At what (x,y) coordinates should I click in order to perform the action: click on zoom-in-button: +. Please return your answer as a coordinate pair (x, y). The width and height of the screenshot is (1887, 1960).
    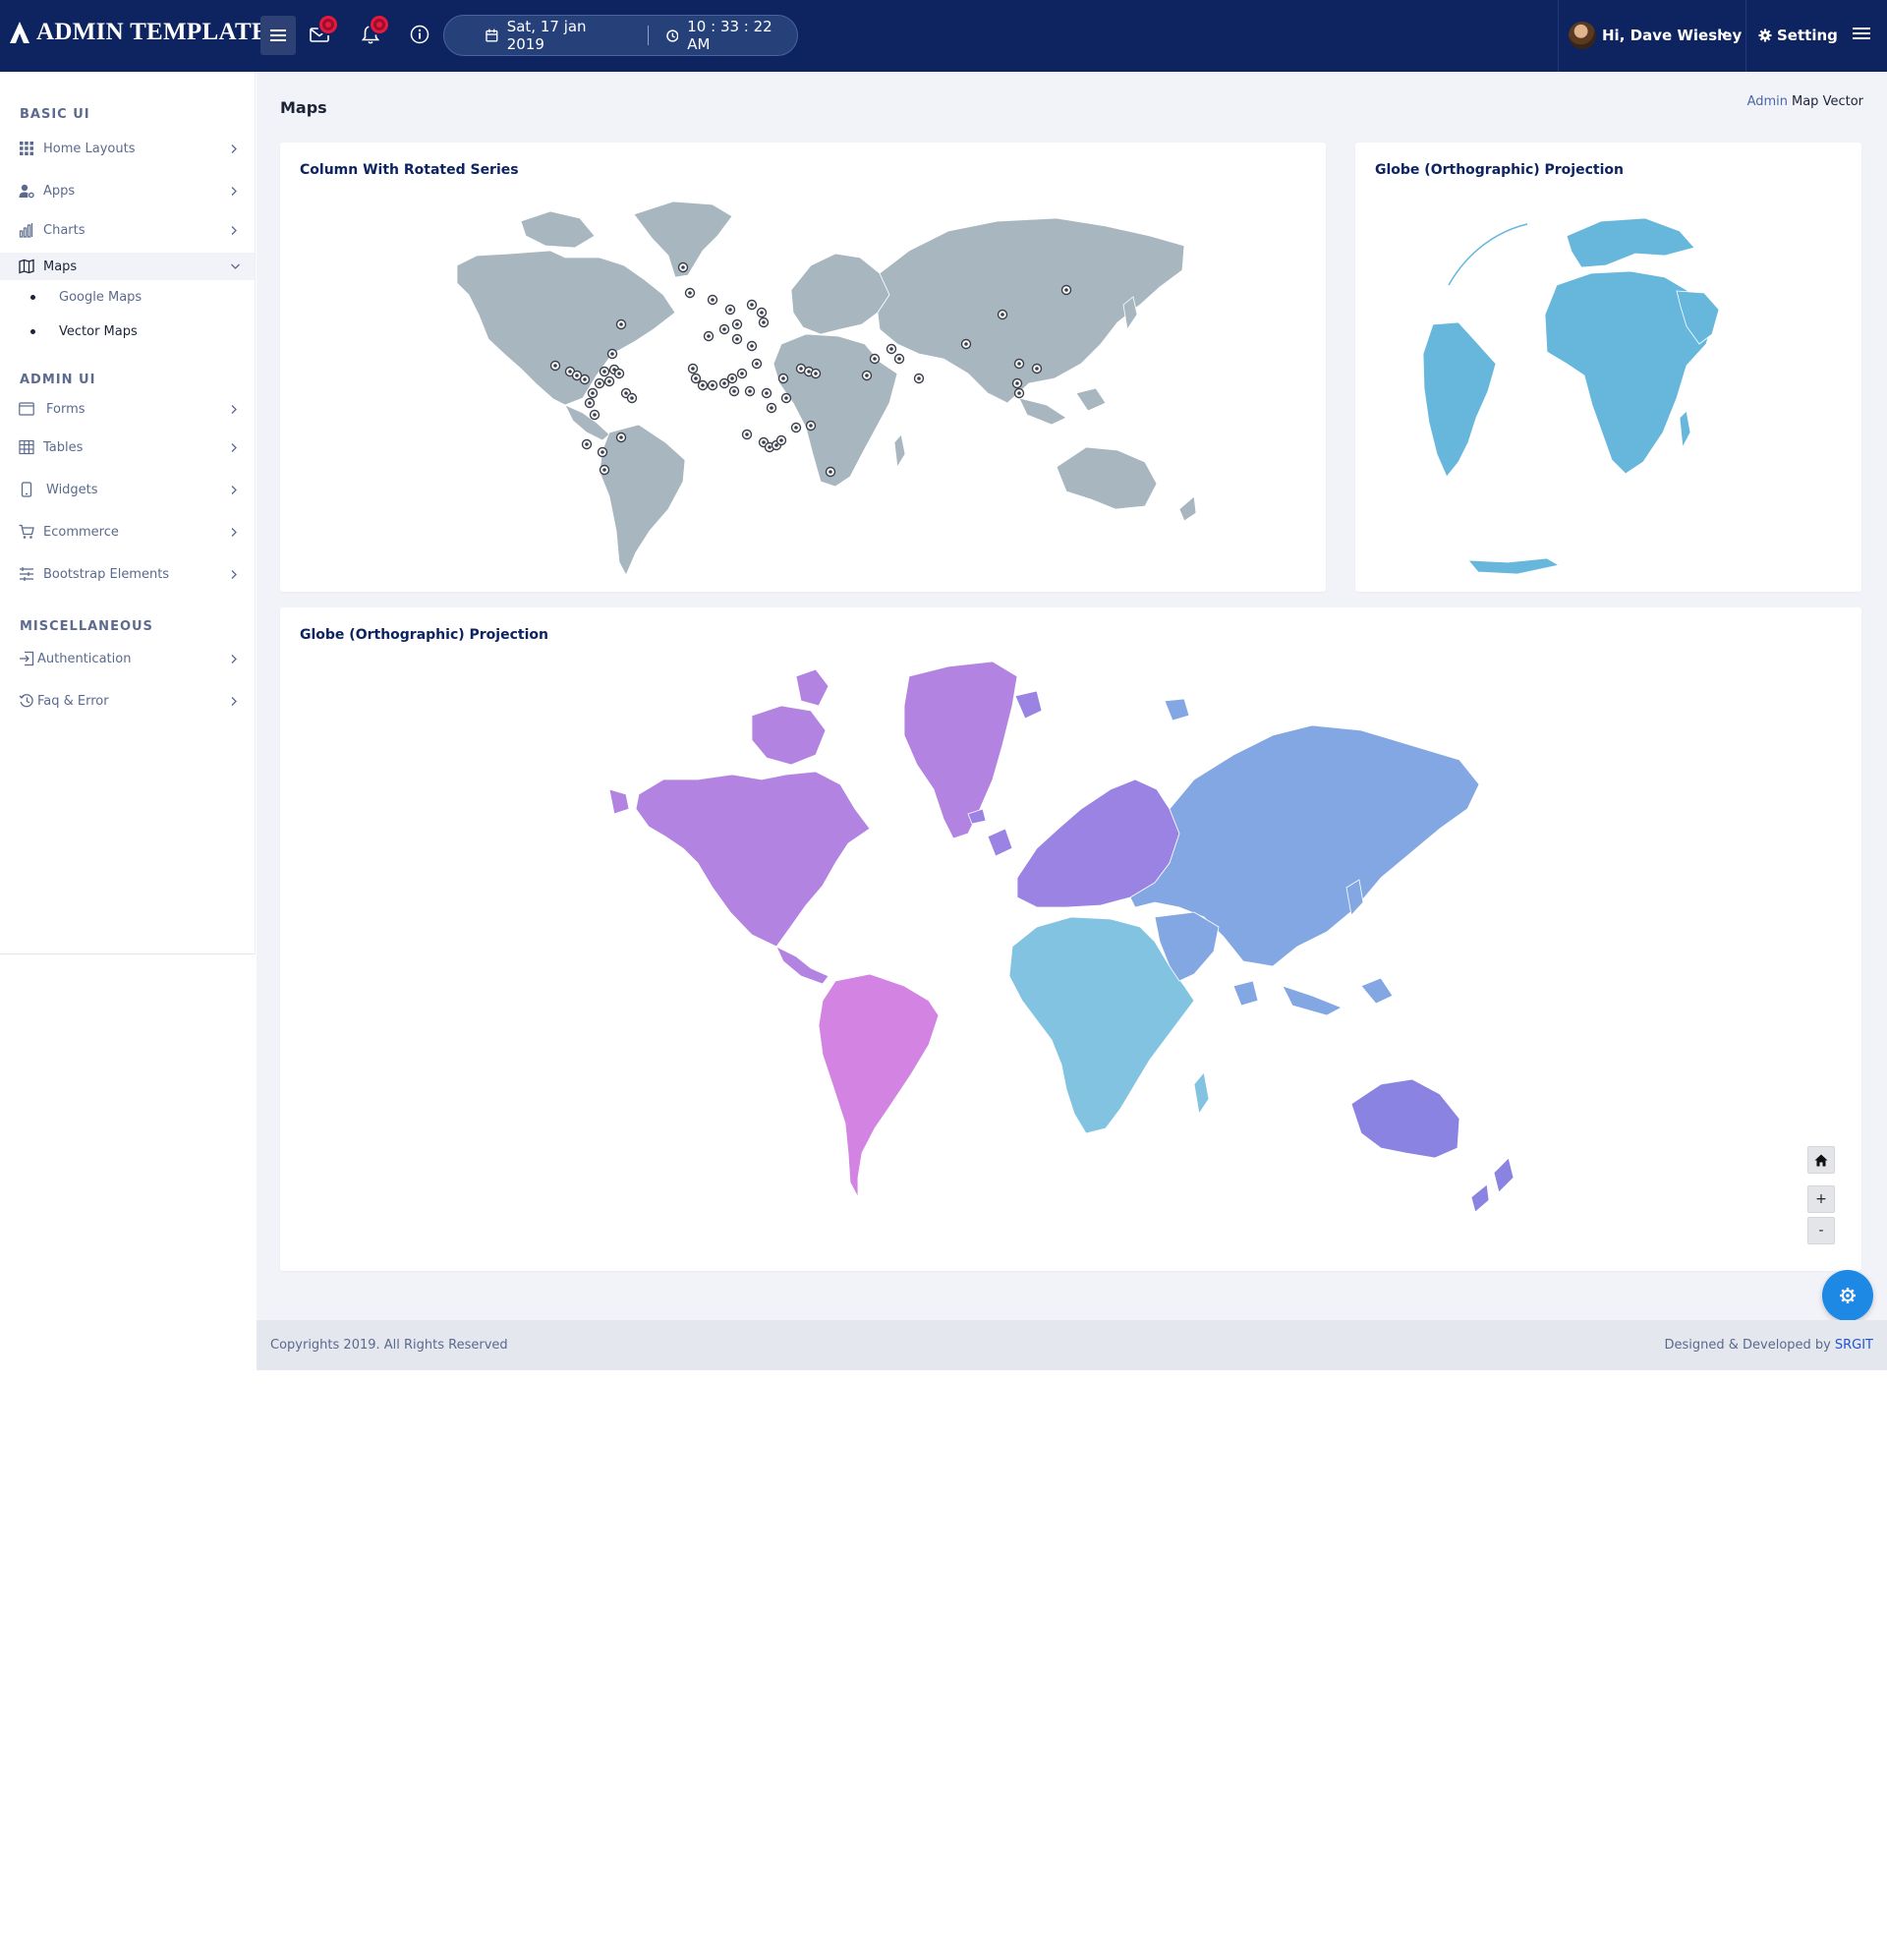
    Looking at the image, I should click on (1821, 1199).